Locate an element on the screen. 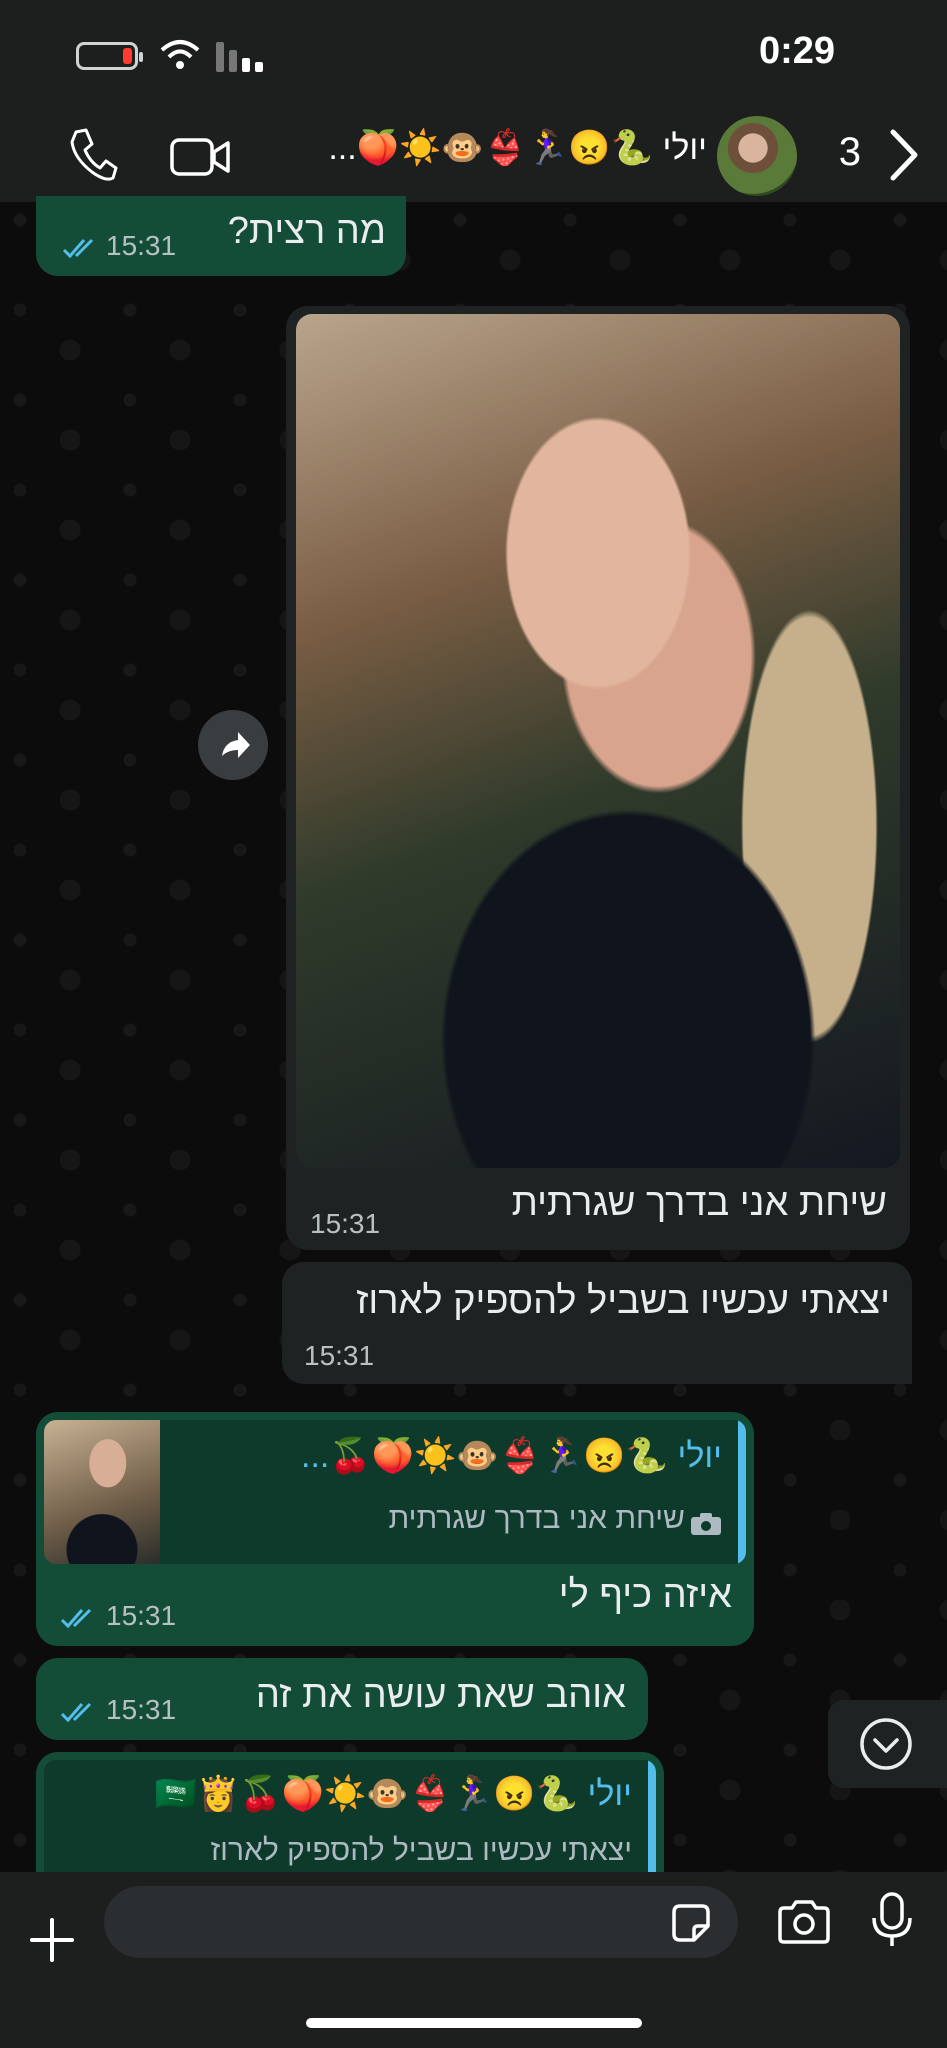 This screenshot has width=947, height=2048. battery-icon is located at coordinates (109, 56).